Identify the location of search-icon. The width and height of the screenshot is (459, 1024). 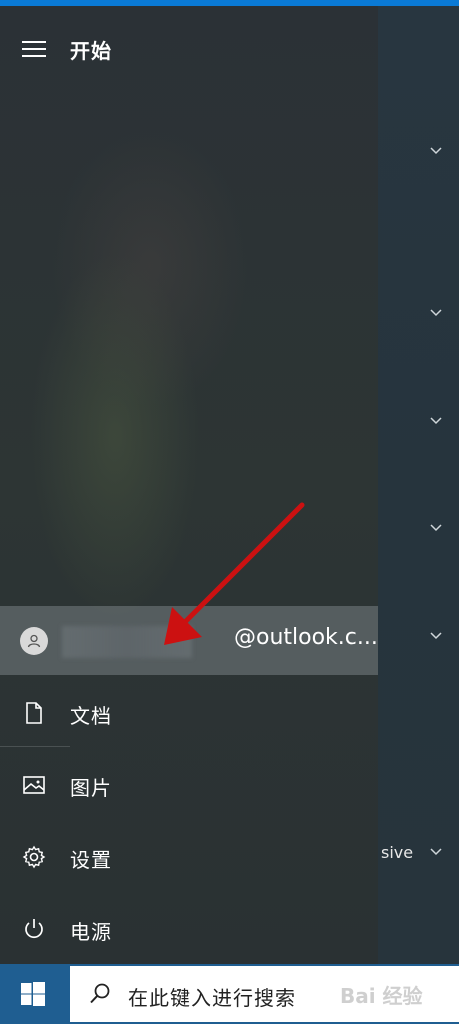
(100, 993).